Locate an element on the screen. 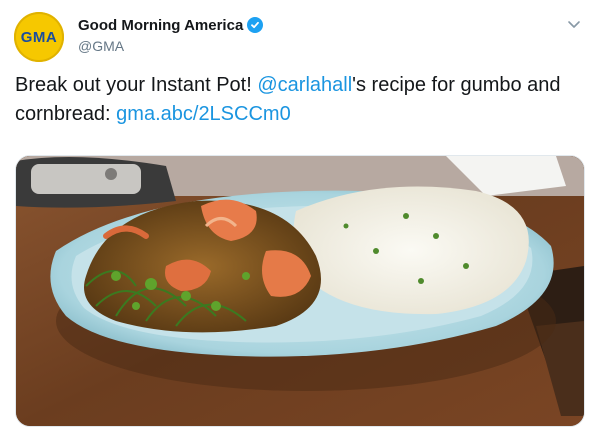 The height and width of the screenshot is (427, 593). avatar-logo-text: GMA is located at coordinates (39, 37).